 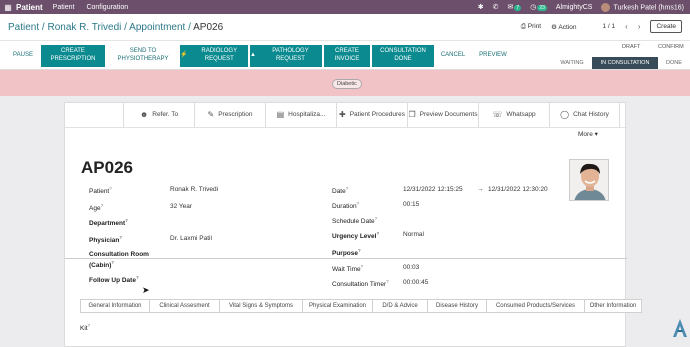 What do you see at coordinates (346, 253) in the screenshot?
I see `purpose-label: Purpose?` at bounding box center [346, 253].